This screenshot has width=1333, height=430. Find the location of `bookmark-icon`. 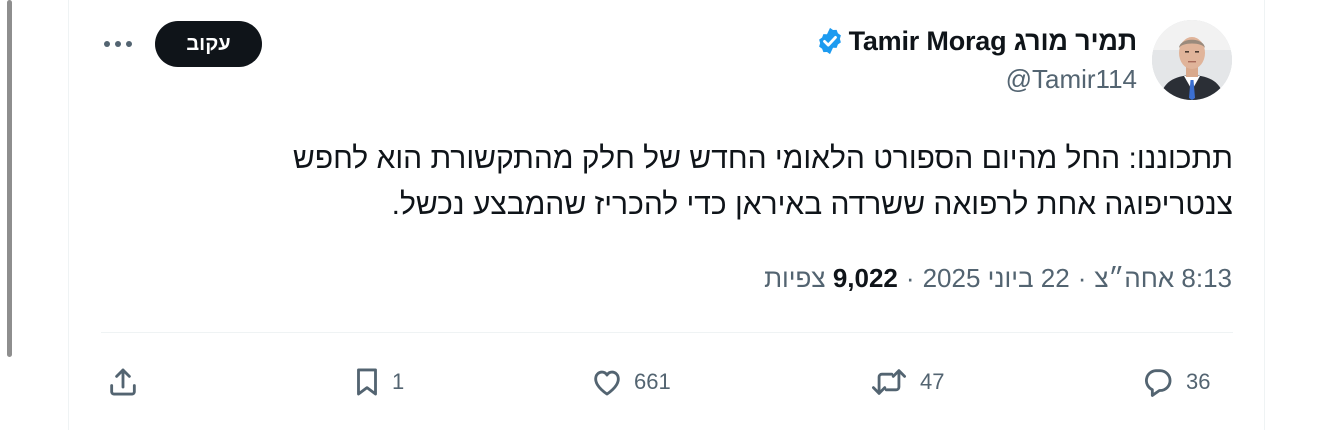

bookmark-icon is located at coordinates (367, 382).